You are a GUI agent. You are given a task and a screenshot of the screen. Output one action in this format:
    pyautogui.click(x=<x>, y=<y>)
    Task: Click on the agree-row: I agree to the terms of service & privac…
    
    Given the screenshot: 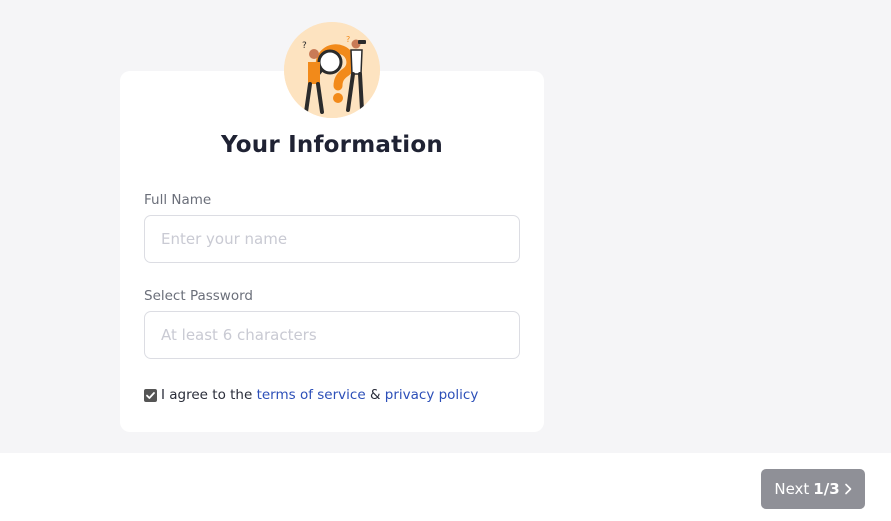 What is the action you would take?
    pyautogui.click(x=311, y=395)
    